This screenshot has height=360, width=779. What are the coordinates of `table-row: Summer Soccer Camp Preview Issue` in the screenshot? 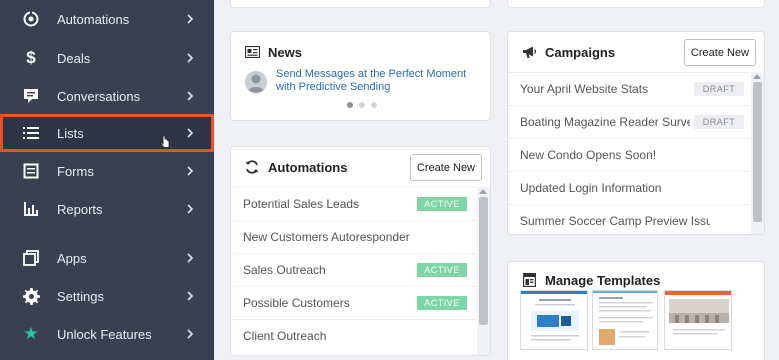 It's located at (629, 219).